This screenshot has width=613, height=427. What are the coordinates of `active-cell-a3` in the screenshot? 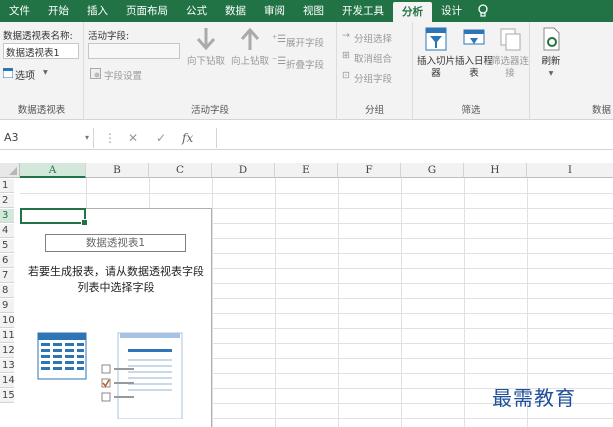 It's located at (54, 217).